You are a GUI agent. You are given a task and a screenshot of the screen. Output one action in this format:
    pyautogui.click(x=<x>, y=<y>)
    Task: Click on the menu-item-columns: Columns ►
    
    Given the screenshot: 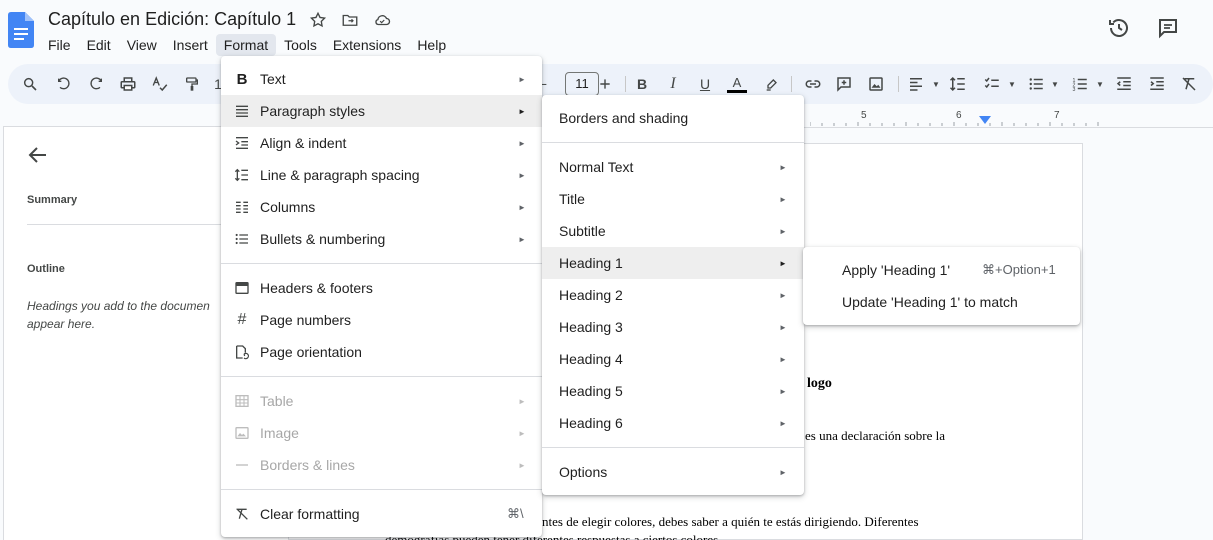 What is the action you would take?
    pyautogui.click(x=381, y=207)
    